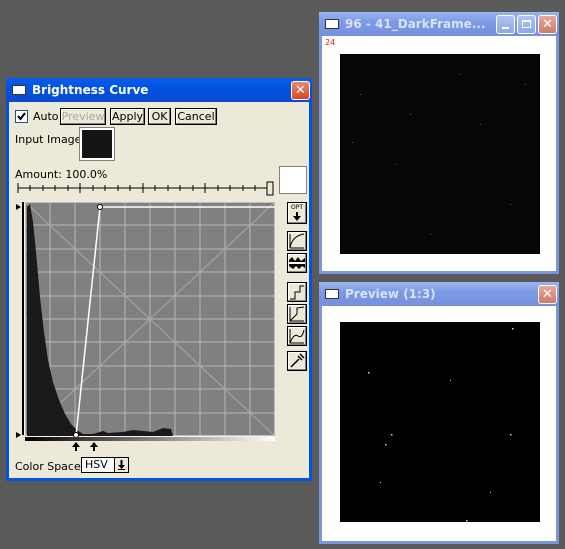  I want to click on input-gradient-bar, so click(150, 439).